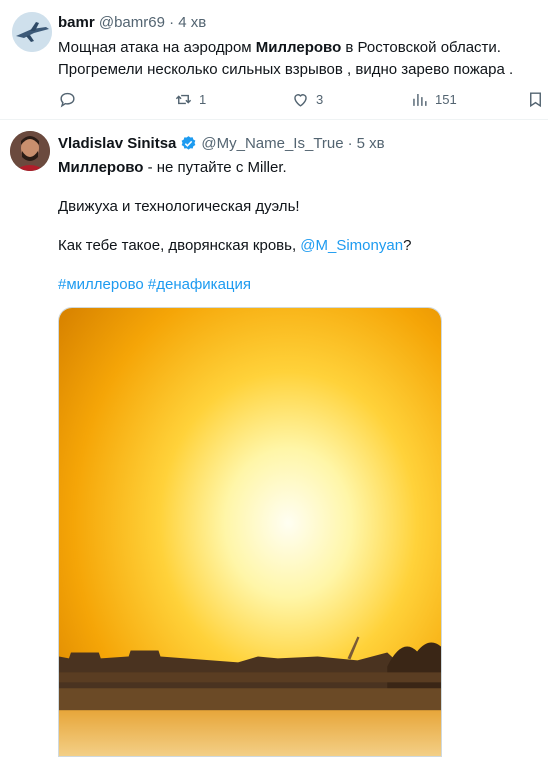 Image resolution: width=548 pixels, height=757 pixels. What do you see at coordinates (203, 99) in the screenshot?
I see `repost-count: 1` at bounding box center [203, 99].